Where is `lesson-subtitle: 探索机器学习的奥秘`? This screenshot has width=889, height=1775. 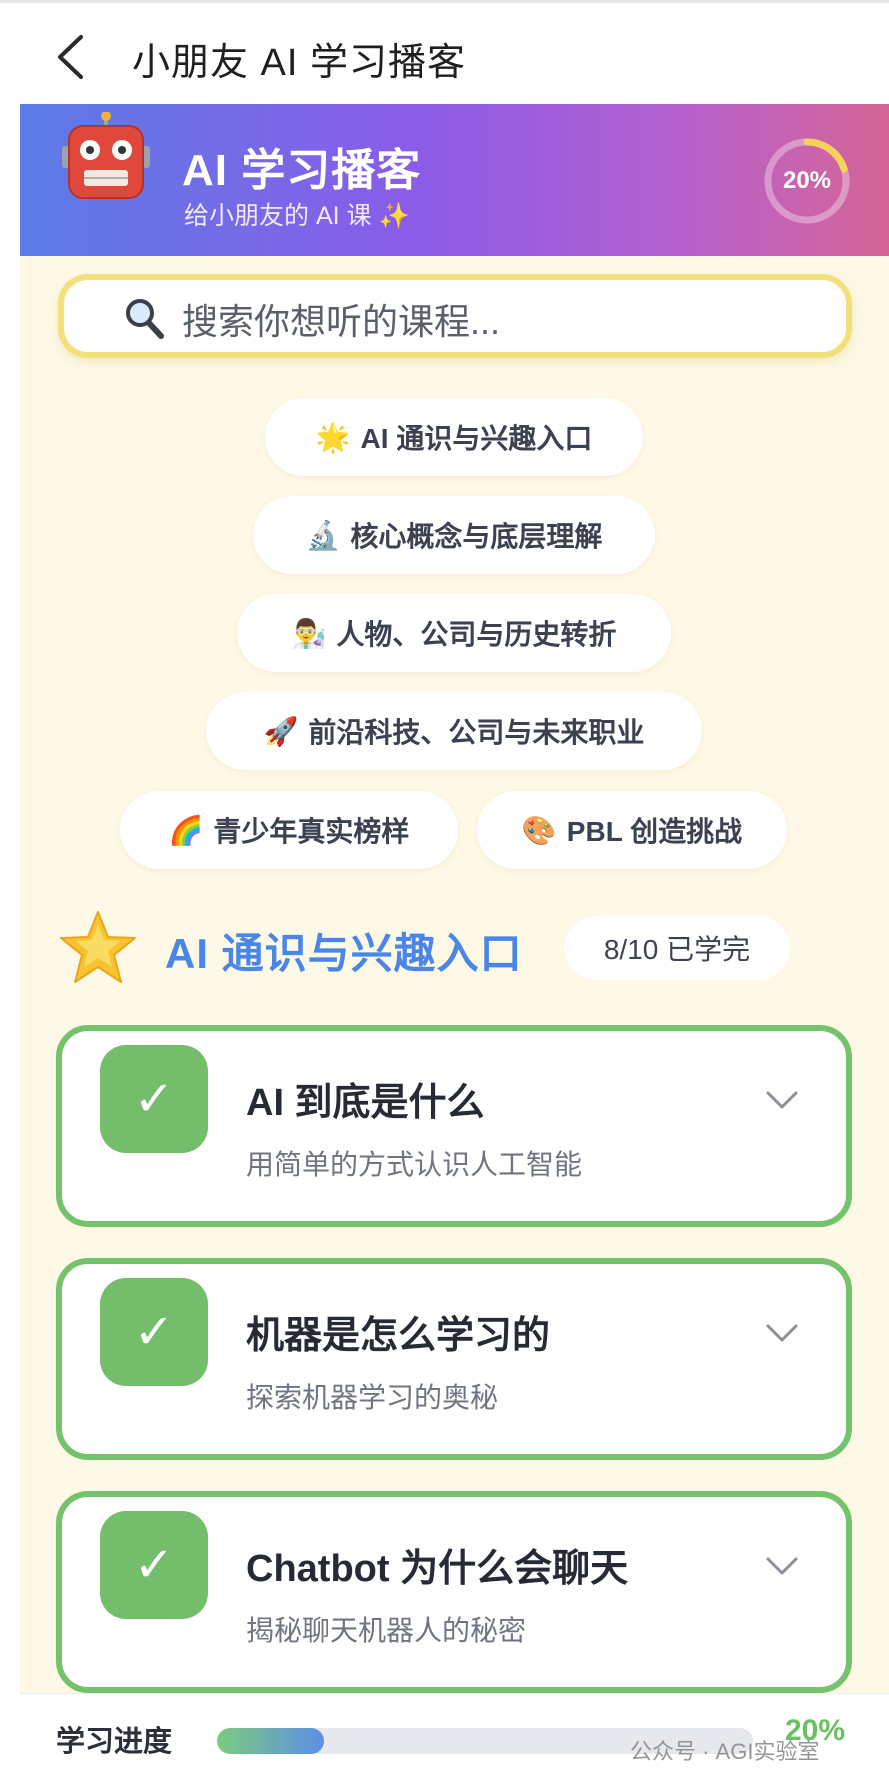
lesson-subtitle: 探索机器学习的奥秘 is located at coordinates (372, 1397).